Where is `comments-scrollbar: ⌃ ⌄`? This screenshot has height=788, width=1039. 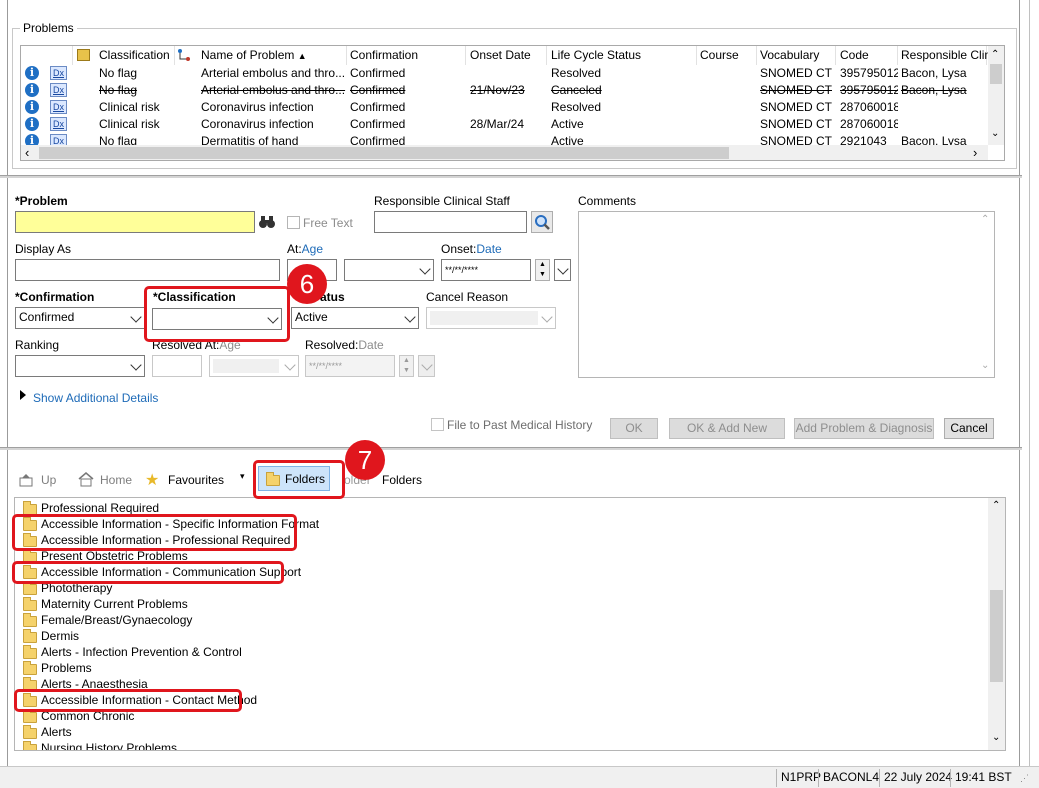 comments-scrollbar: ⌃ ⌄ is located at coordinates (986, 294).